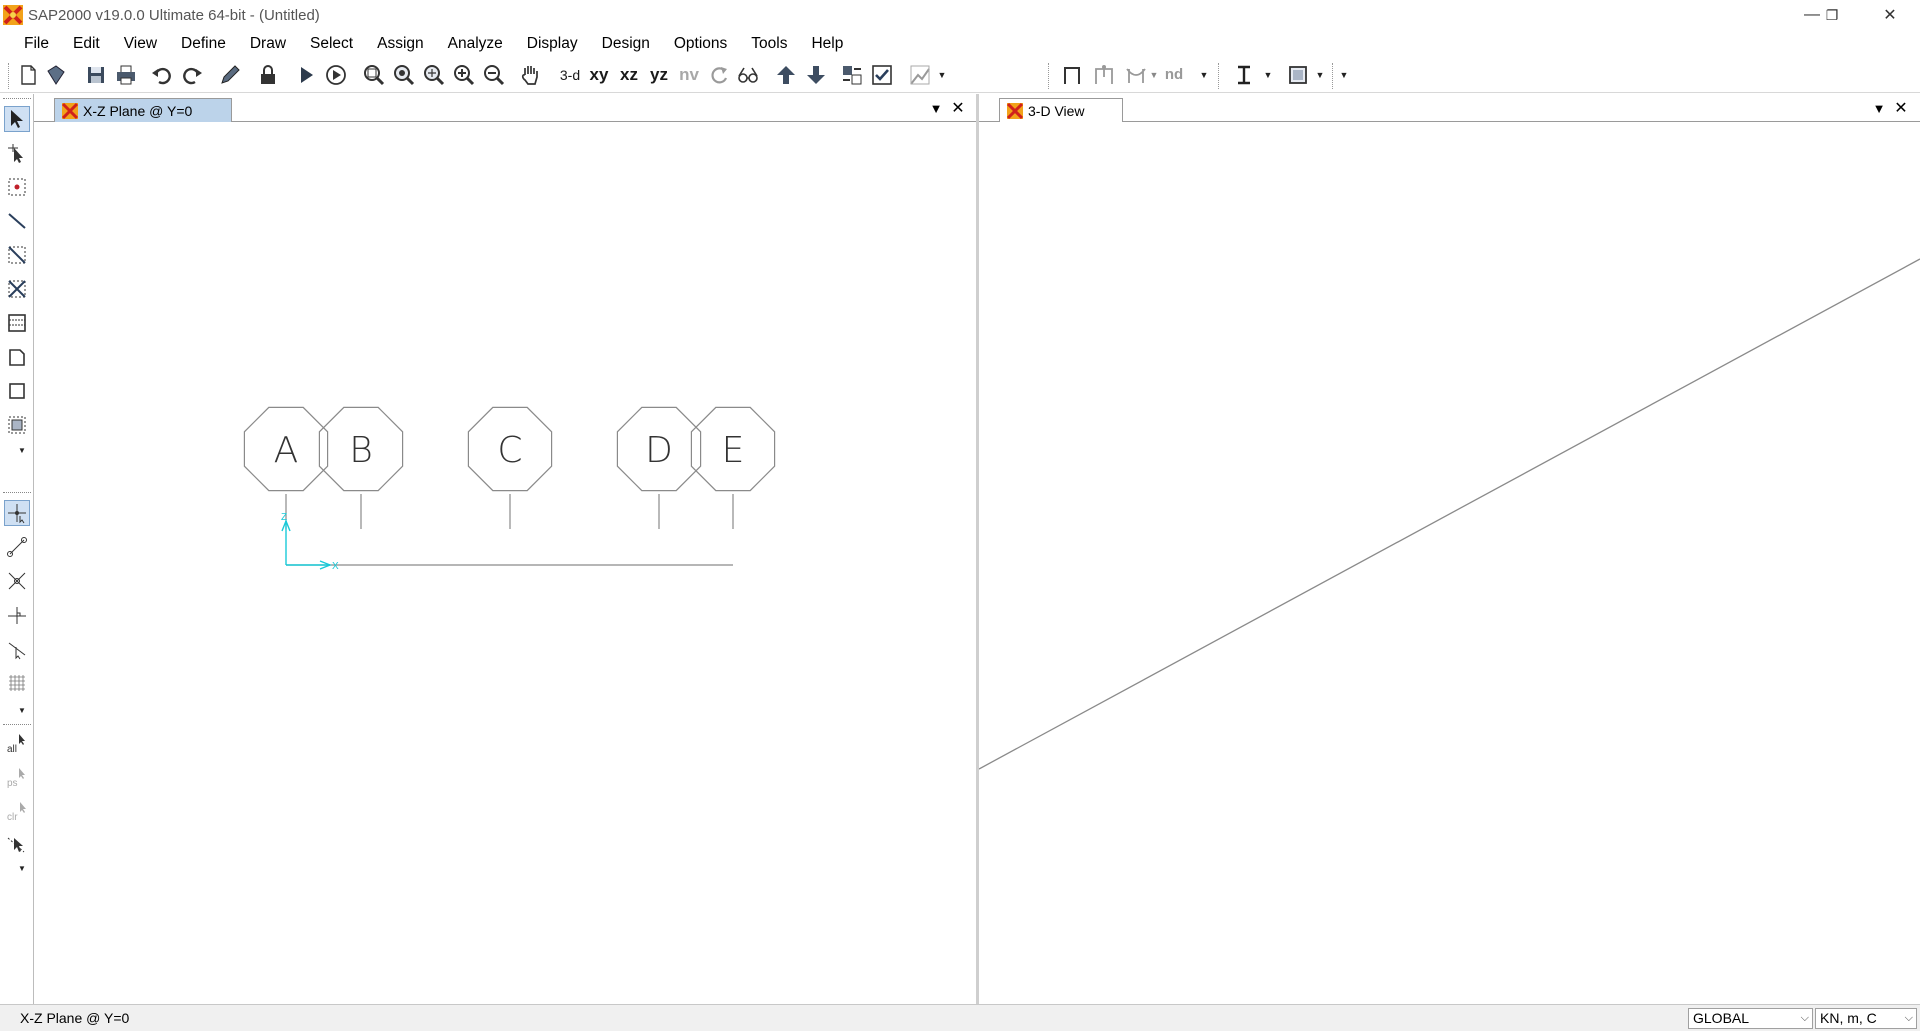 The image size is (1920, 1031). I want to click on right-panel-menu-arrow: ▼, so click(1879, 108).